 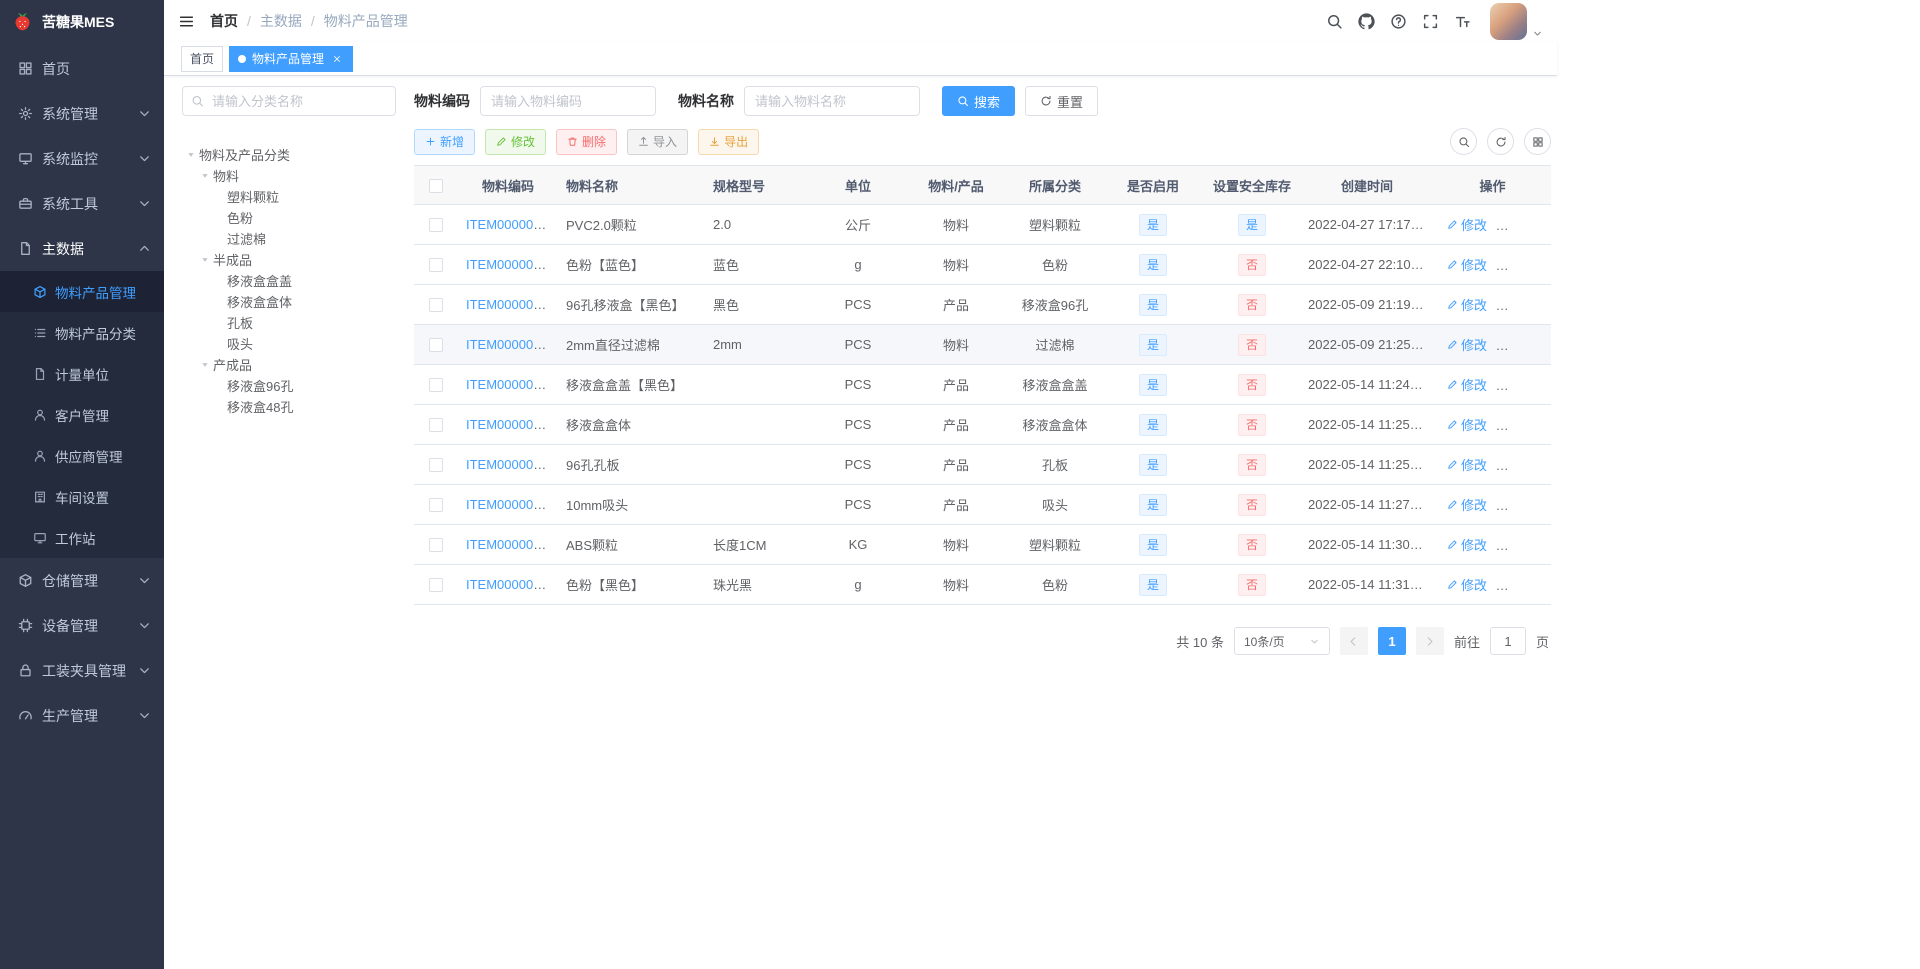 What do you see at coordinates (1429, 641) in the screenshot?
I see `next-page-button` at bounding box center [1429, 641].